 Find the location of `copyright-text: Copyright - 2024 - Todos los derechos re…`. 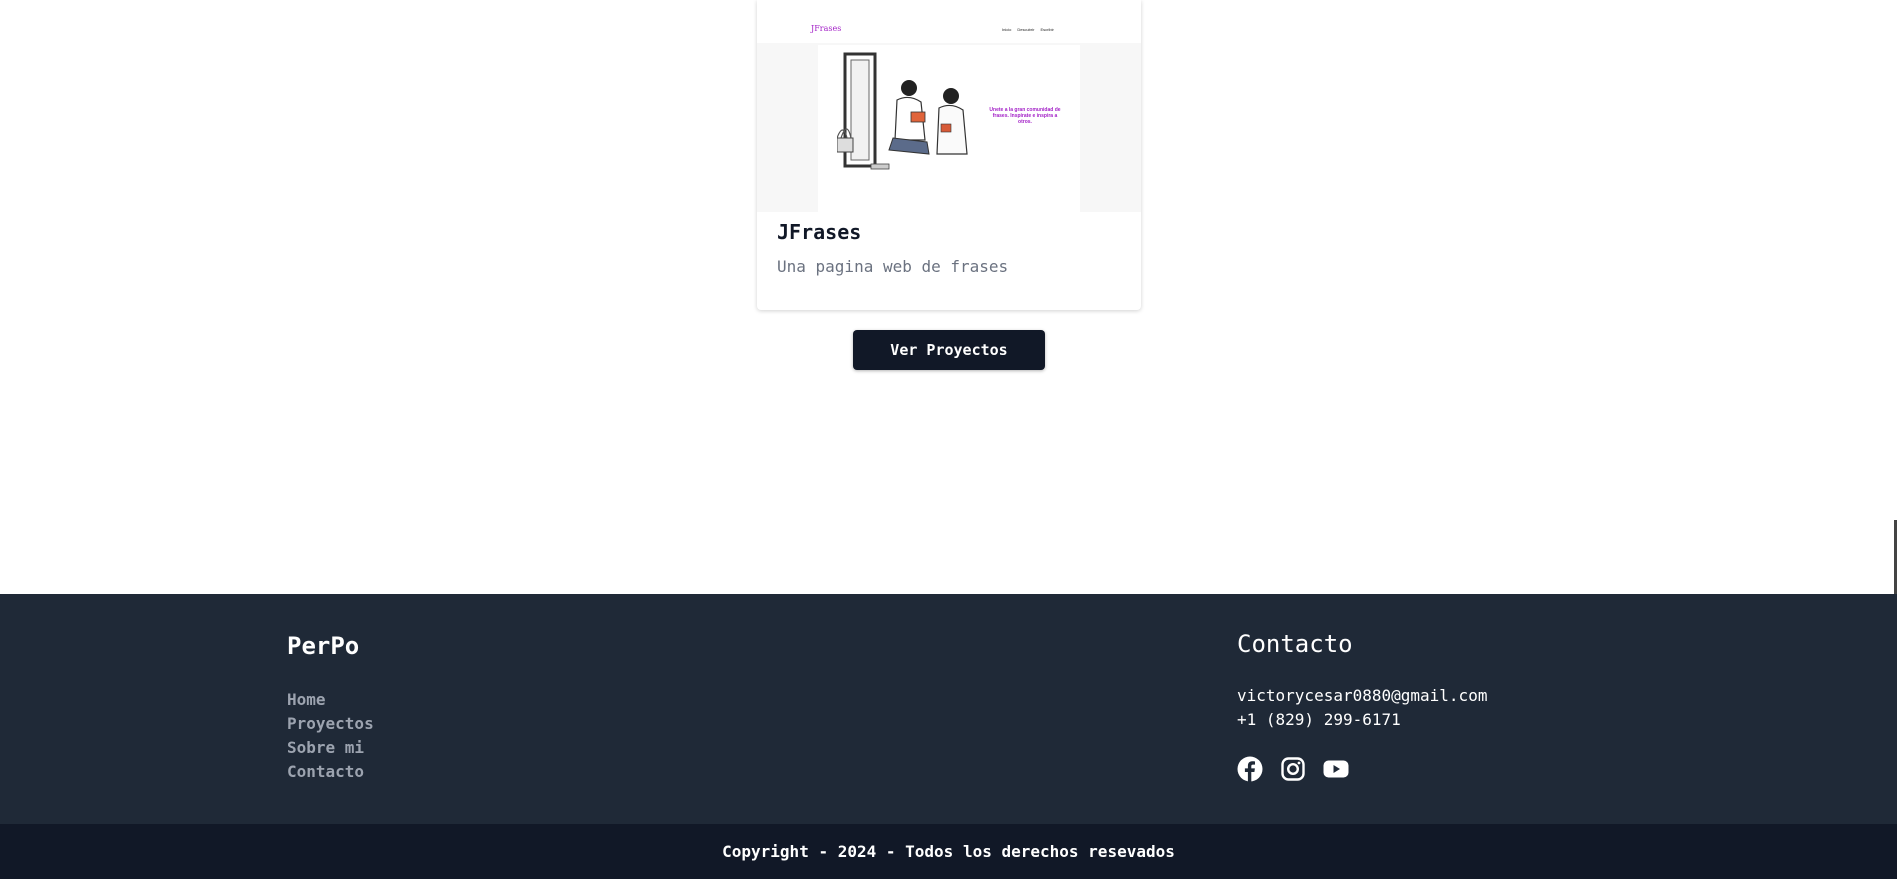

copyright-text: Copyright - 2024 - Todos los derechos re… is located at coordinates (948, 851).